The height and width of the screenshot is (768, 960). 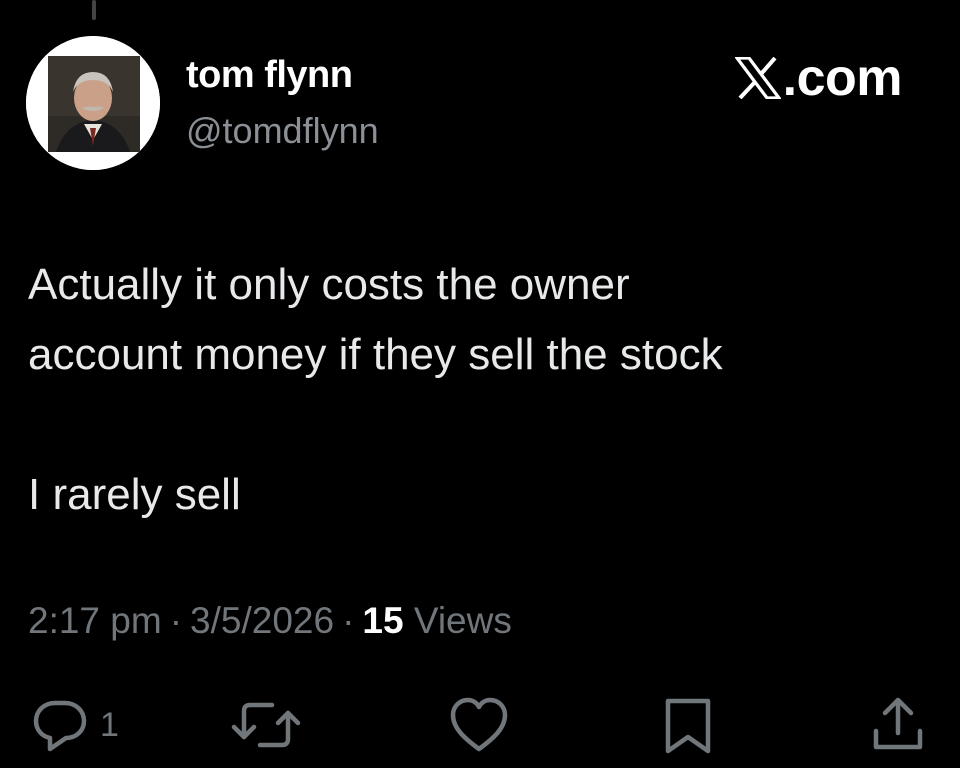 I want to click on action-bar: 1, so click(x=480, y=725).